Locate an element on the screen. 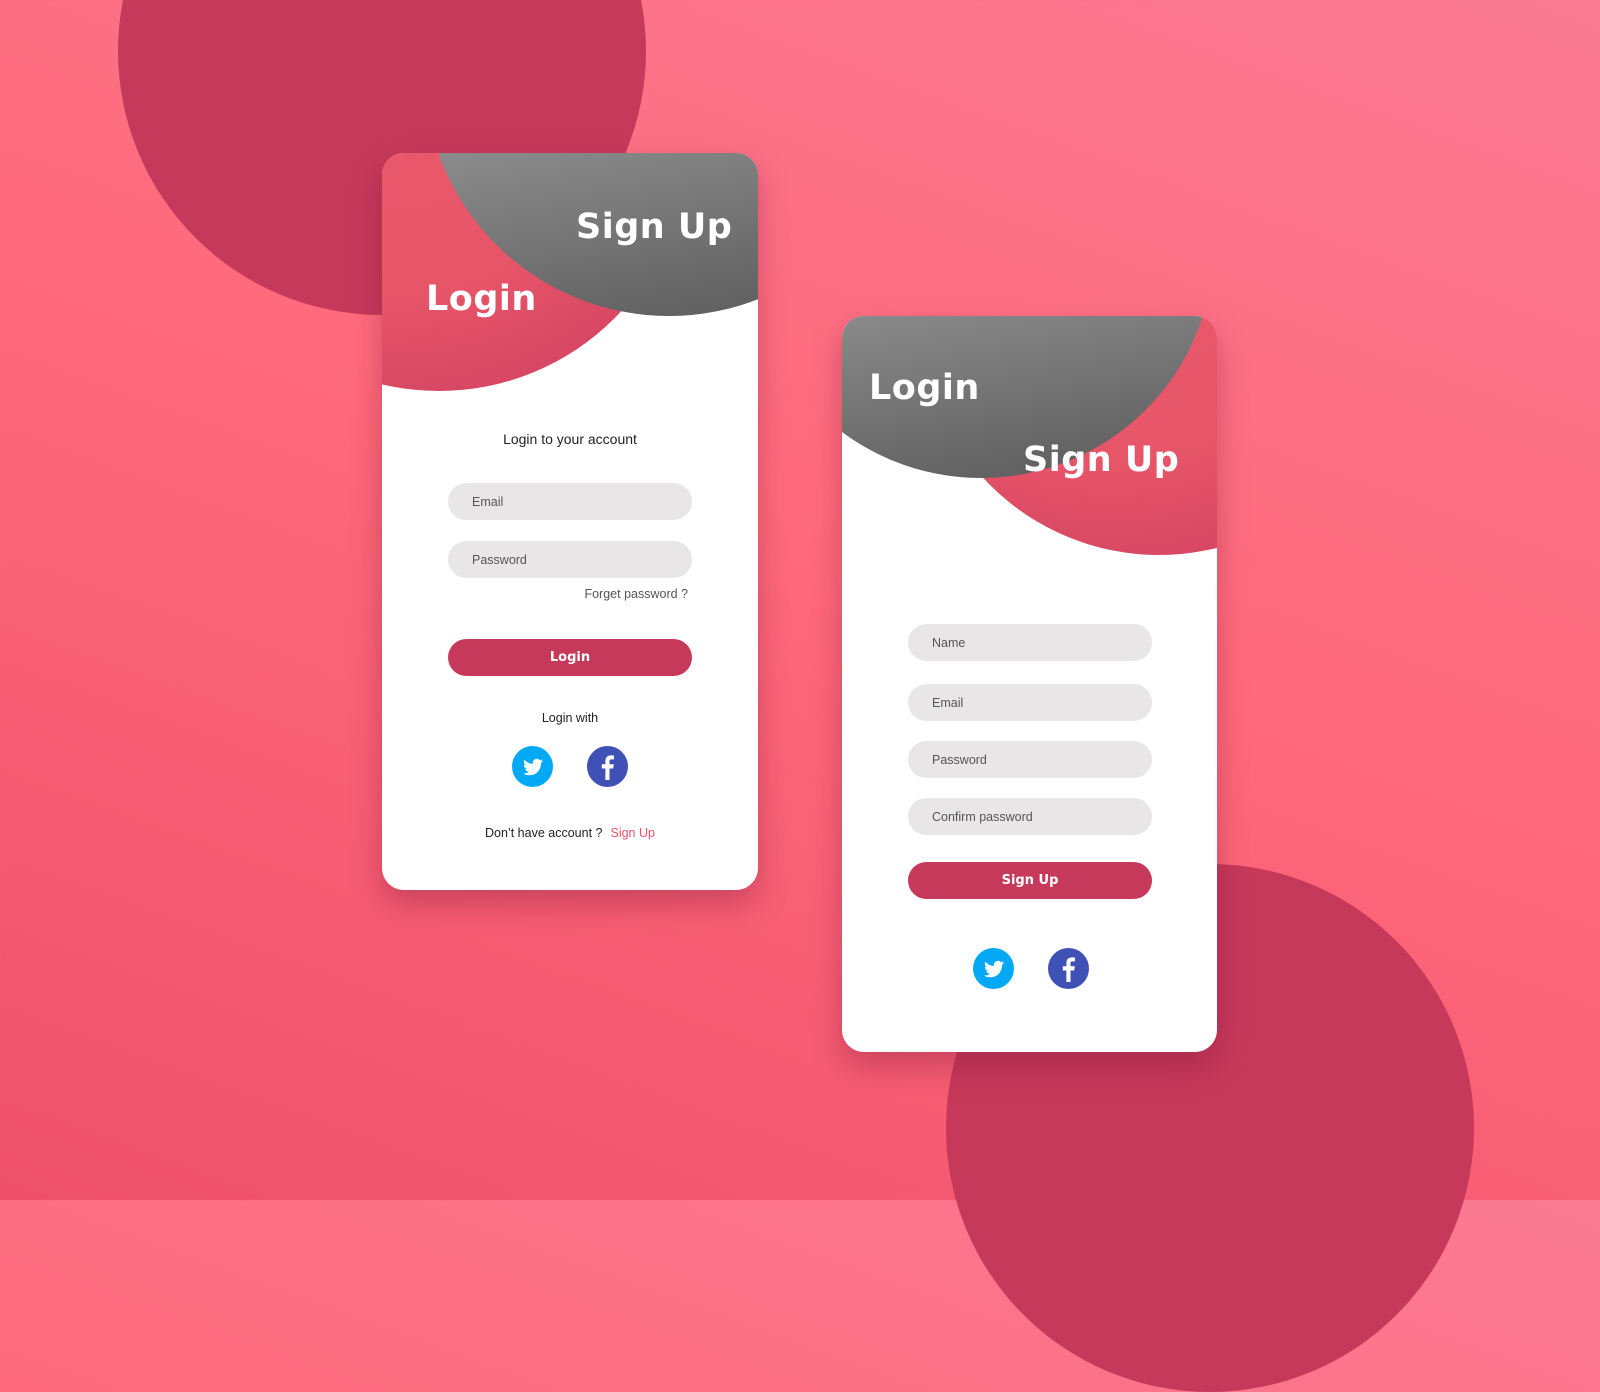  facebook-signup-button is located at coordinates (1068, 968).